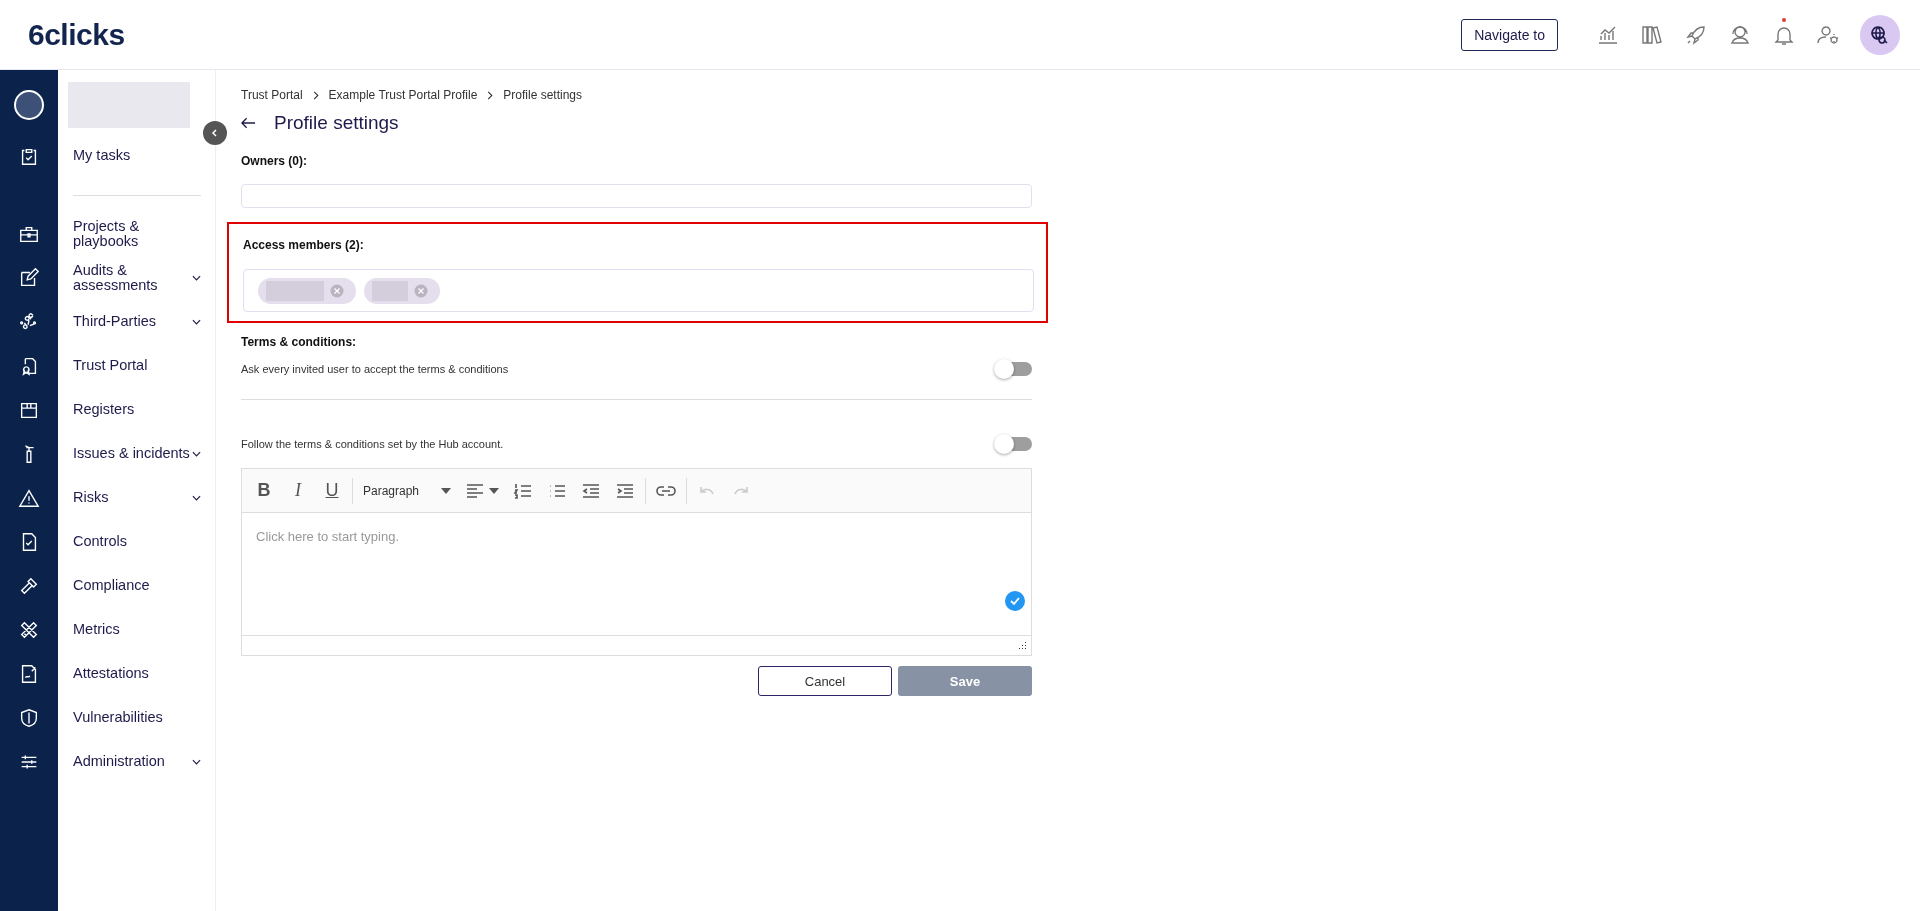 This screenshot has width=1920, height=911. I want to click on sidebar-item: Trust Portal, so click(110, 366).